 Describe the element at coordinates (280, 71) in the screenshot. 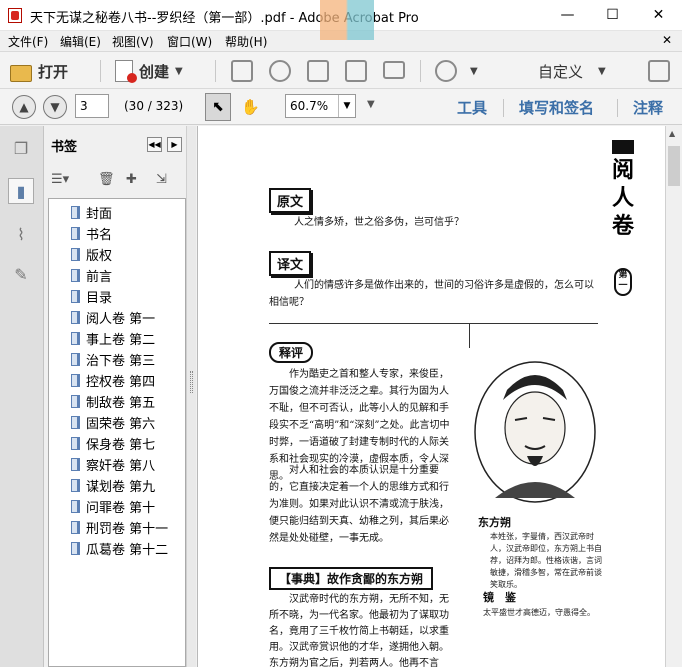

I see `upload-cloud-icon` at that location.